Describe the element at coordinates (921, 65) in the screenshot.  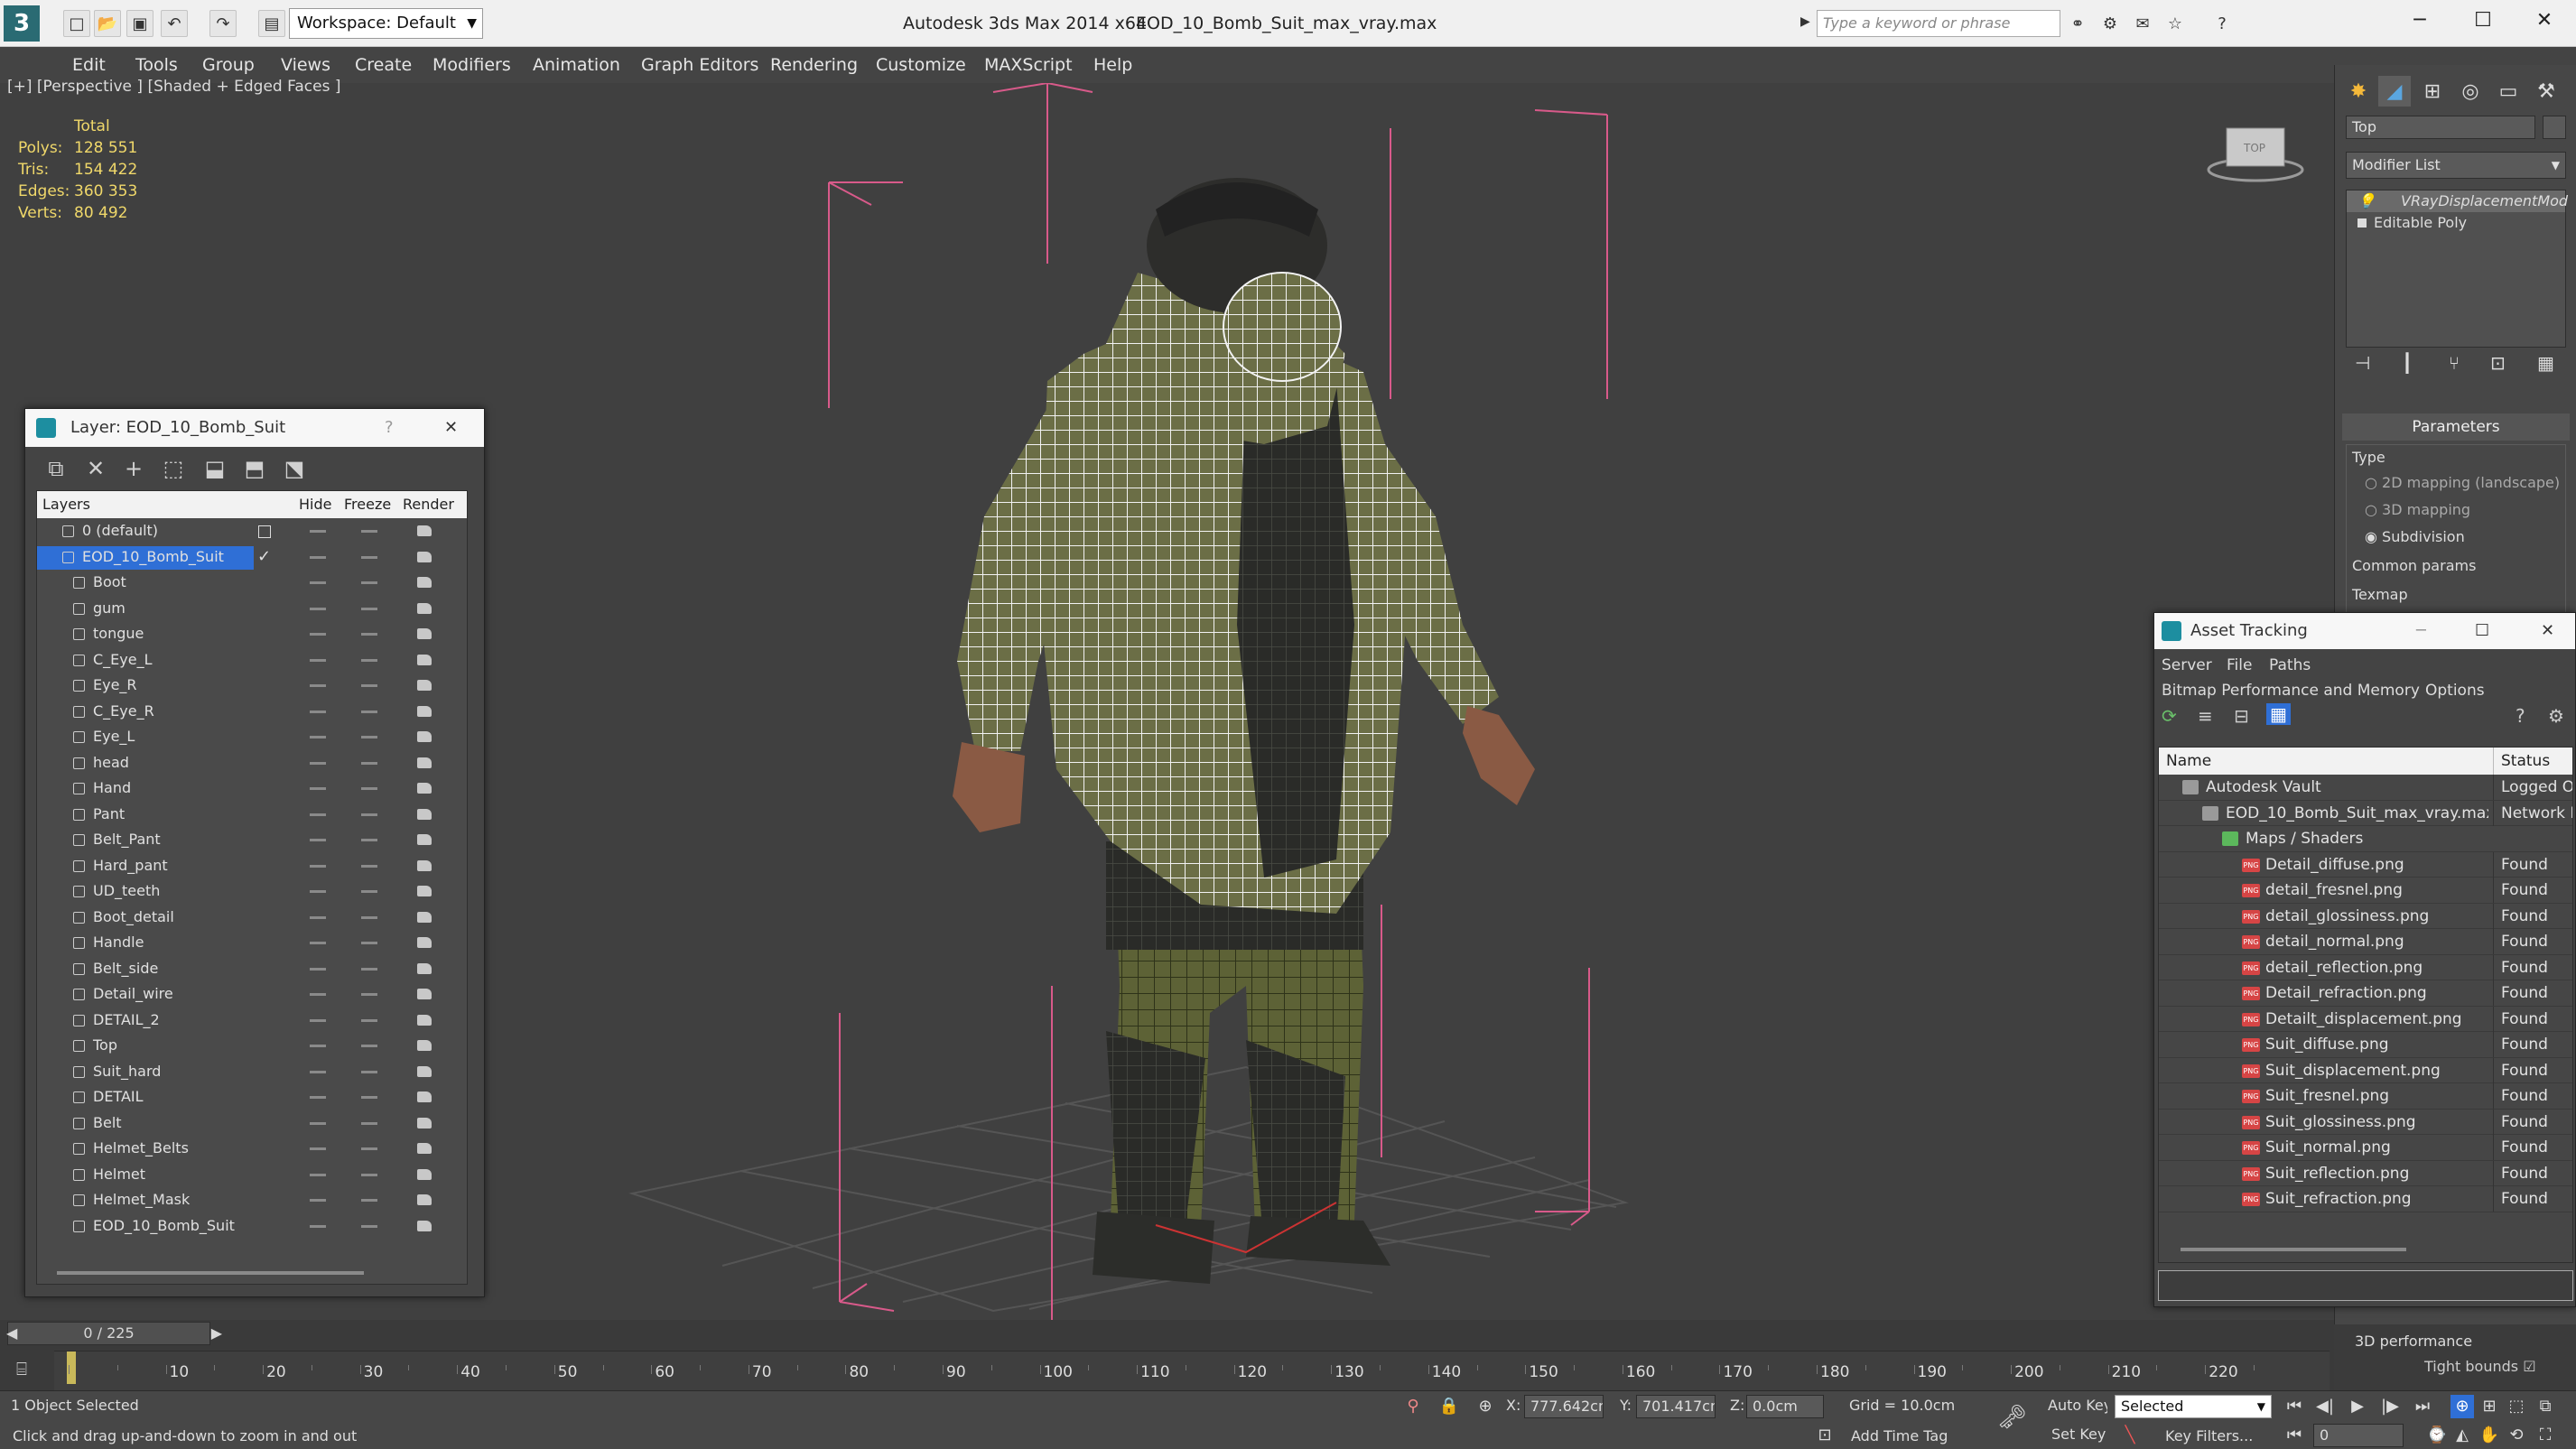
I see `menu-customize: Customize` at that location.